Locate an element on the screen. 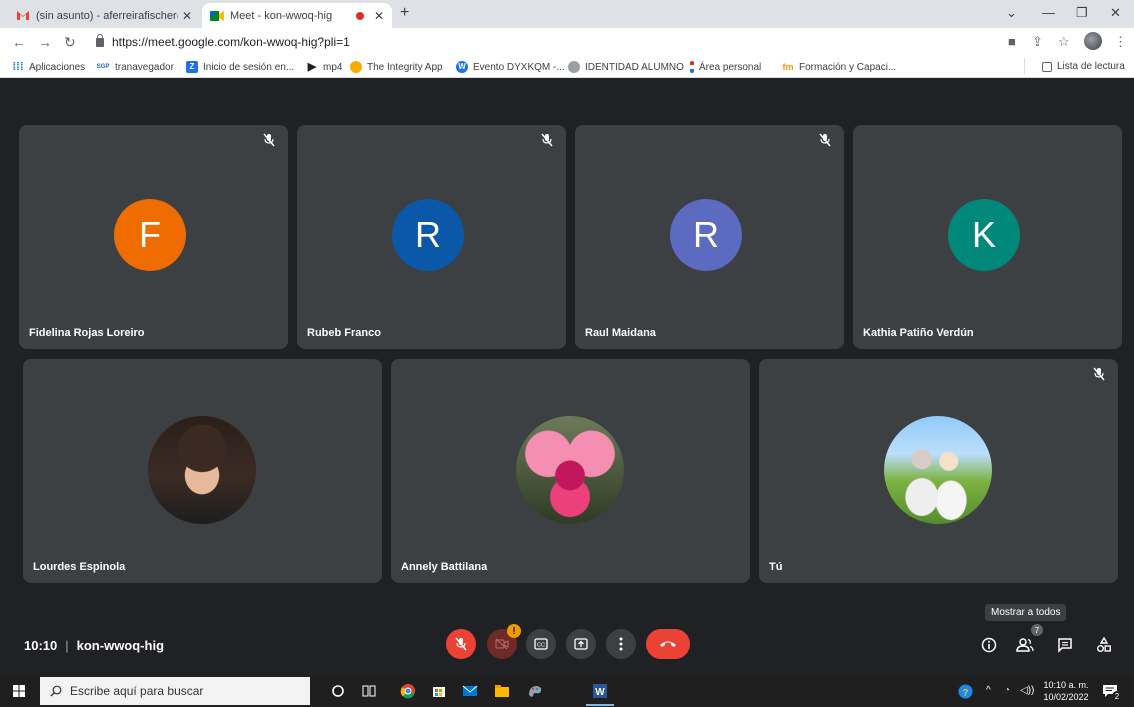 Image resolution: width=1134 pixels, height=707 pixels. bookmark-identidad: IDENTIDAD ALUMNO is located at coordinates (626, 67).